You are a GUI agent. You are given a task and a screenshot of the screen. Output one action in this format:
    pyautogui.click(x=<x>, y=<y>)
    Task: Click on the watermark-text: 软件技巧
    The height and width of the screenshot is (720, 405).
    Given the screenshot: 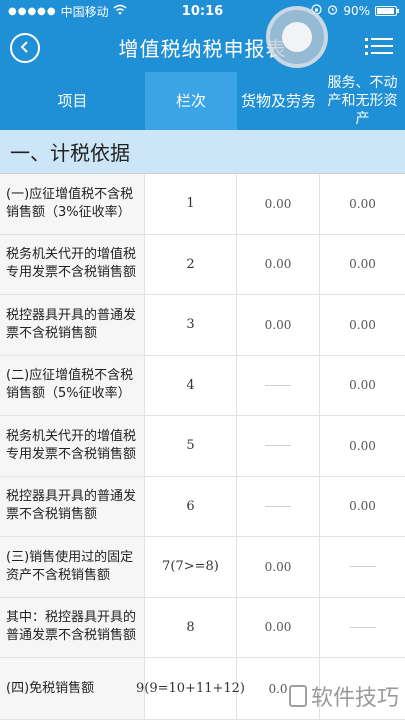 What is the action you would take?
    pyautogui.click(x=354, y=698)
    